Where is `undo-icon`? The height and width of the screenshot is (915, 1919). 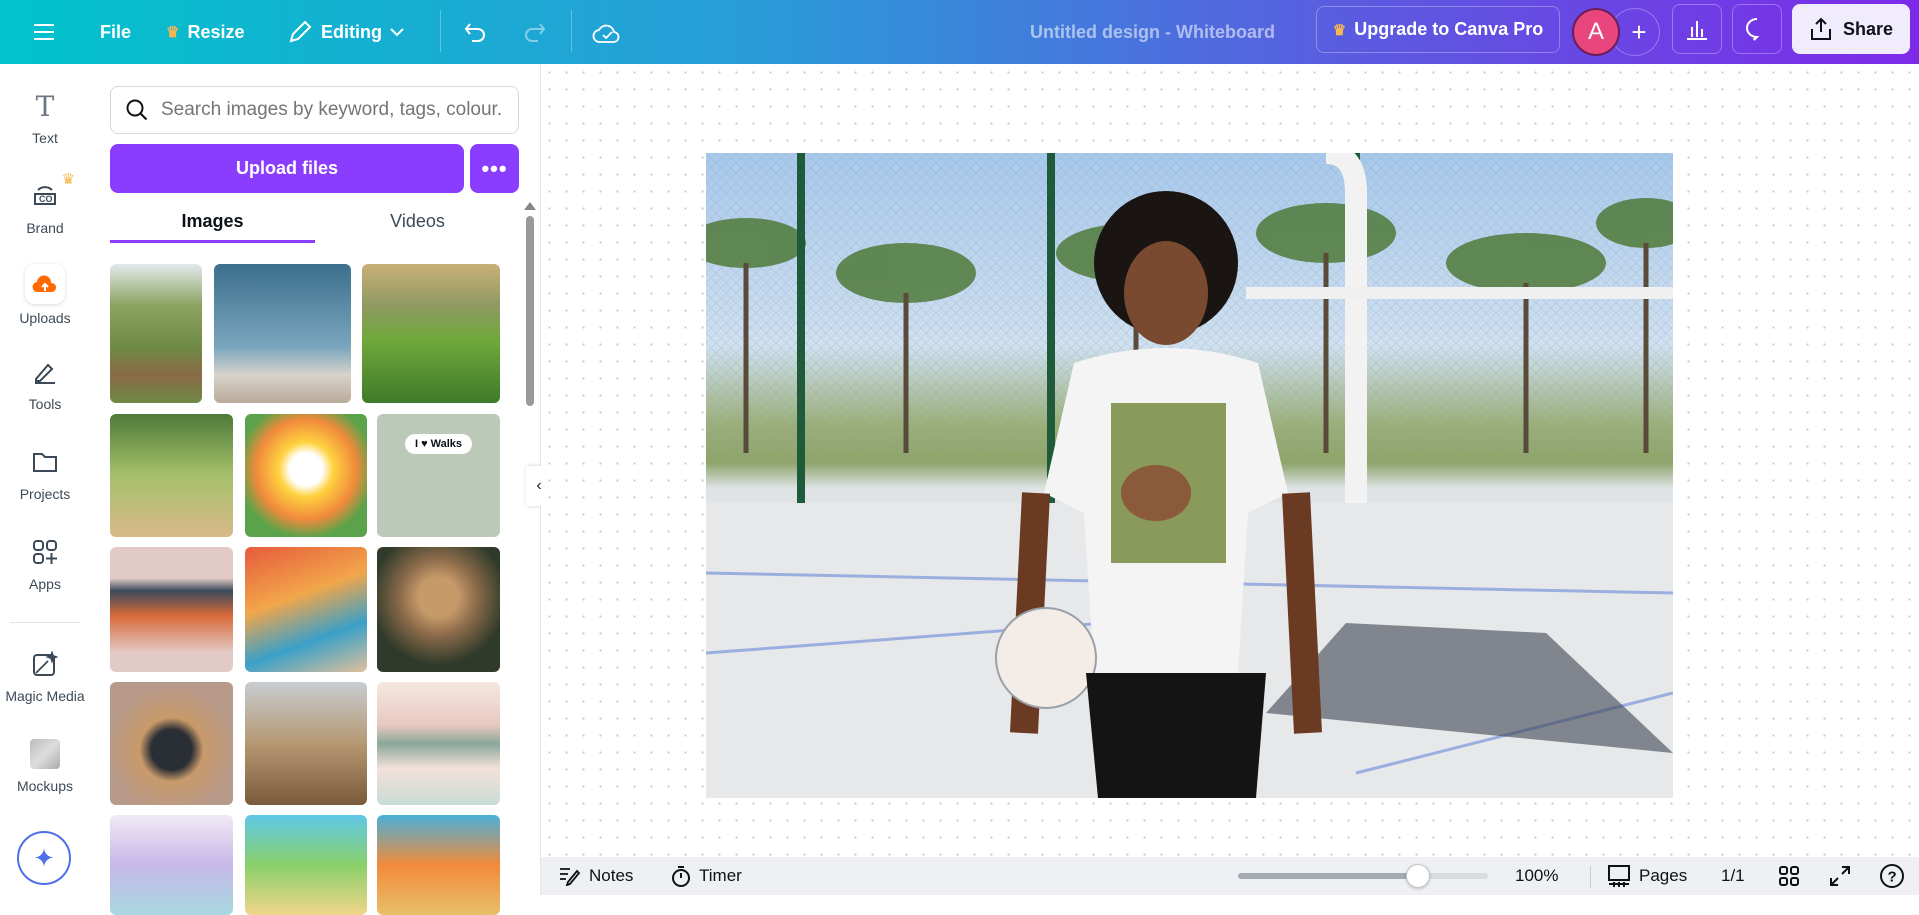
undo-icon is located at coordinates (474, 32).